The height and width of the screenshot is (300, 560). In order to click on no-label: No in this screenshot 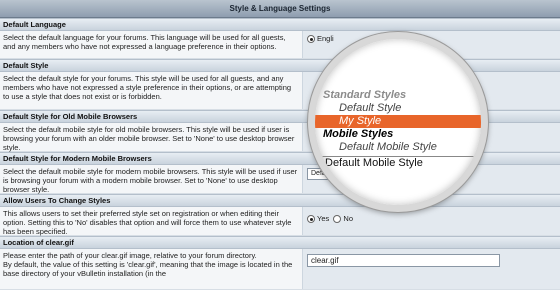, I will do `click(348, 218)`.